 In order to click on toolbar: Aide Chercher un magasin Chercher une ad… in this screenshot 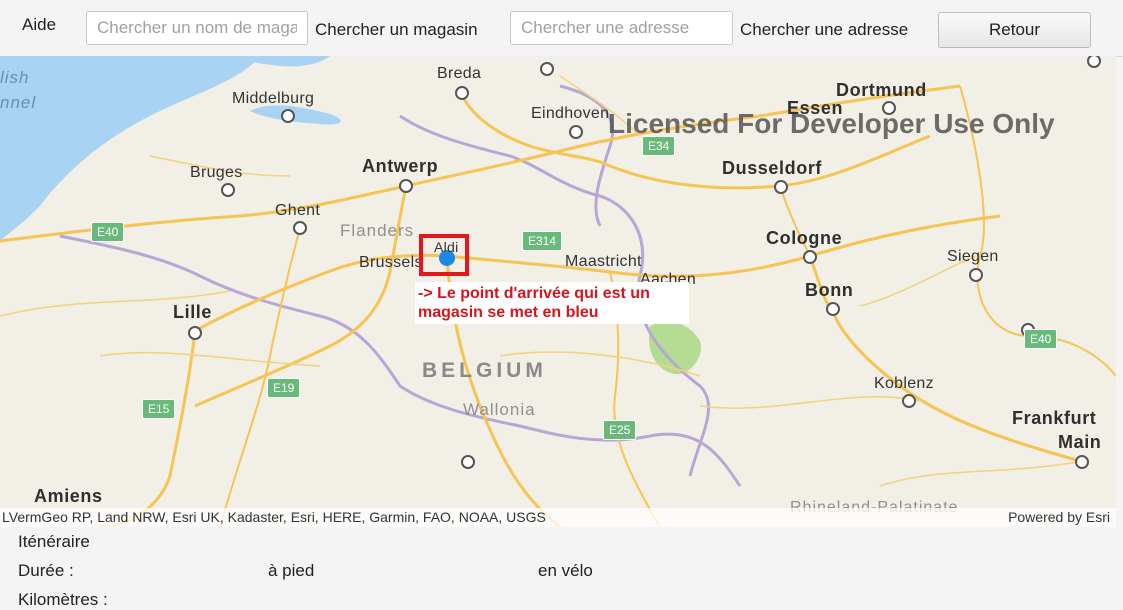, I will do `click(561, 28)`.